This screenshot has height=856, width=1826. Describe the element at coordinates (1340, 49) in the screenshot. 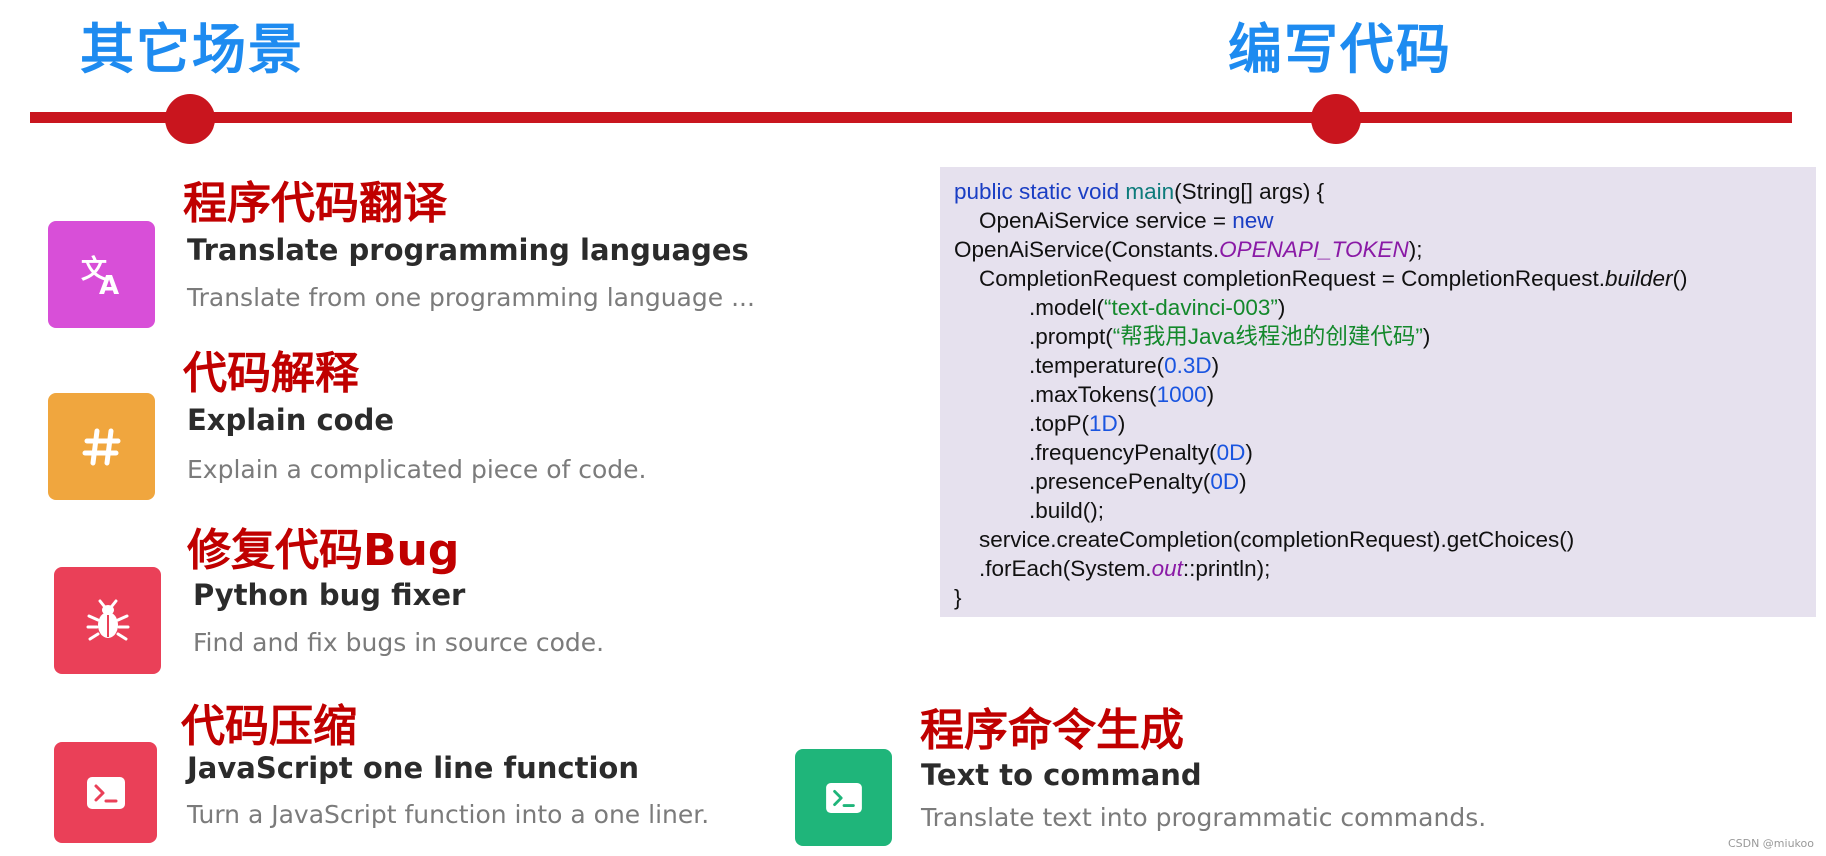

I see `heading-write-code: 编写代码` at that location.